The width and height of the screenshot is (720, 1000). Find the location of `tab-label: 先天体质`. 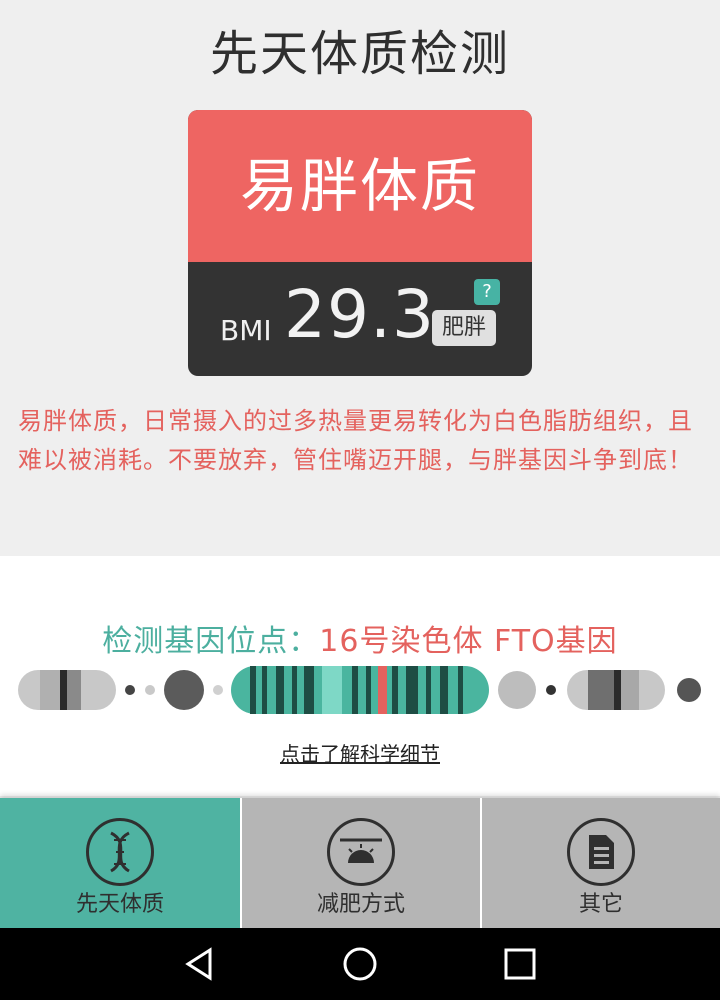

tab-label: 先天体质 is located at coordinates (119, 904).